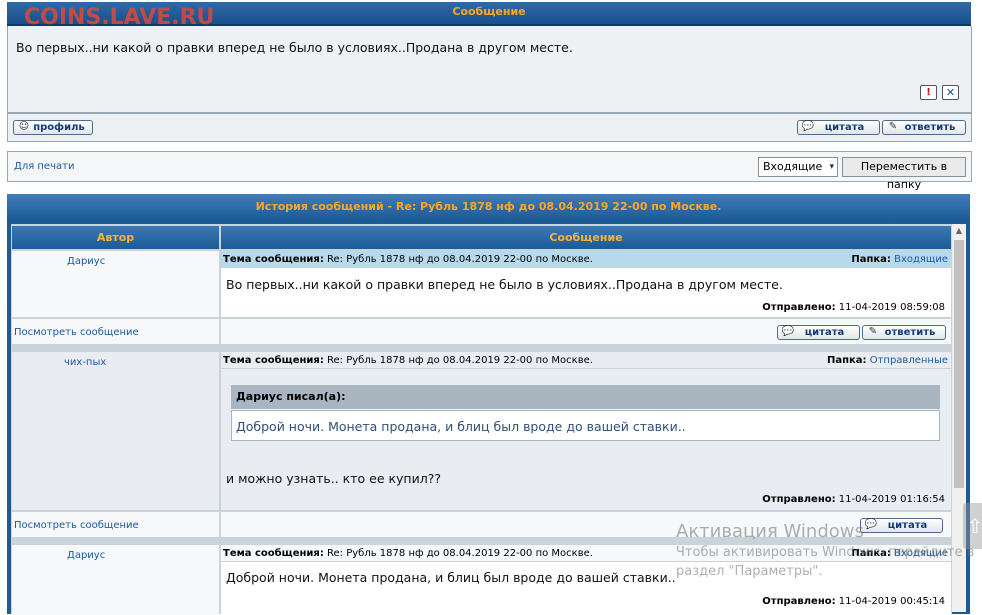 The width and height of the screenshot is (982, 615). I want to click on activation-line2: раздел "Параметры"., so click(749, 571).